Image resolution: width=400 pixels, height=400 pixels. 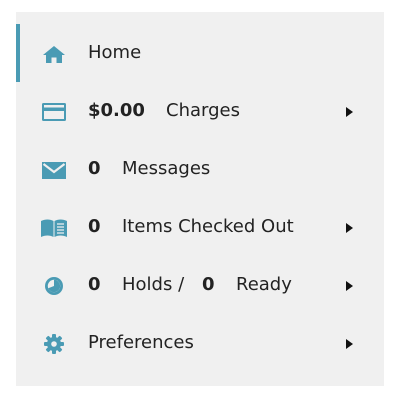 What do you see at coordinates (208, 226) in the screenshot?
I see `menu-item-checked-out-label: Items Checked Out` at bounding box center [208, 226].